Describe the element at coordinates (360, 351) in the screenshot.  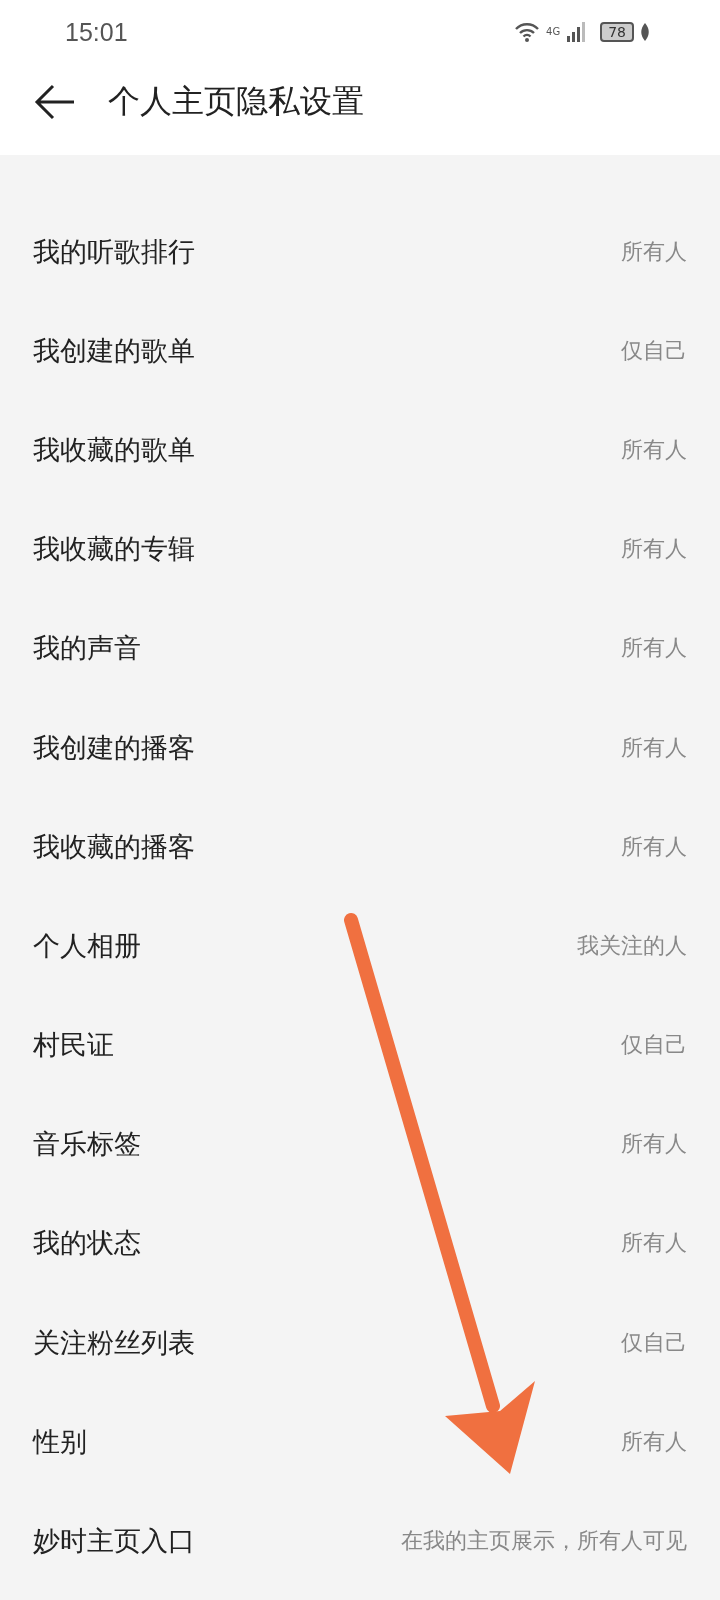
I see `setting-row: 我创建的歌单 仅自己` at that location.